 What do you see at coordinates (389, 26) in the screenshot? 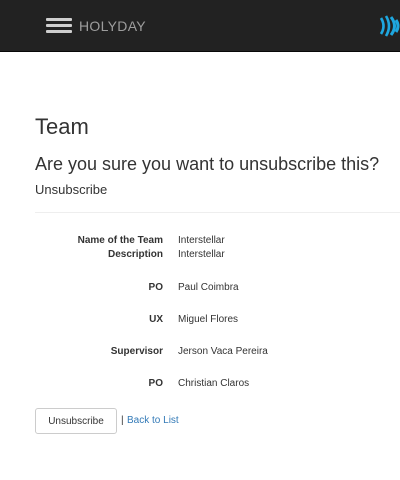
I see `brand-logo-icon` at bounding box center [389, 26].